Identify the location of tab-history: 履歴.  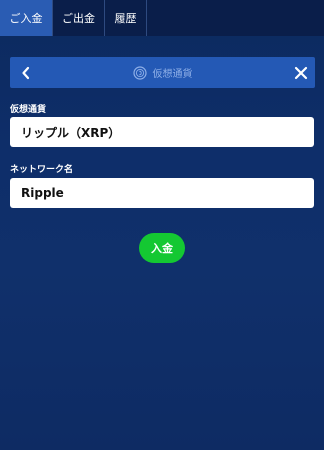
(126, 18).